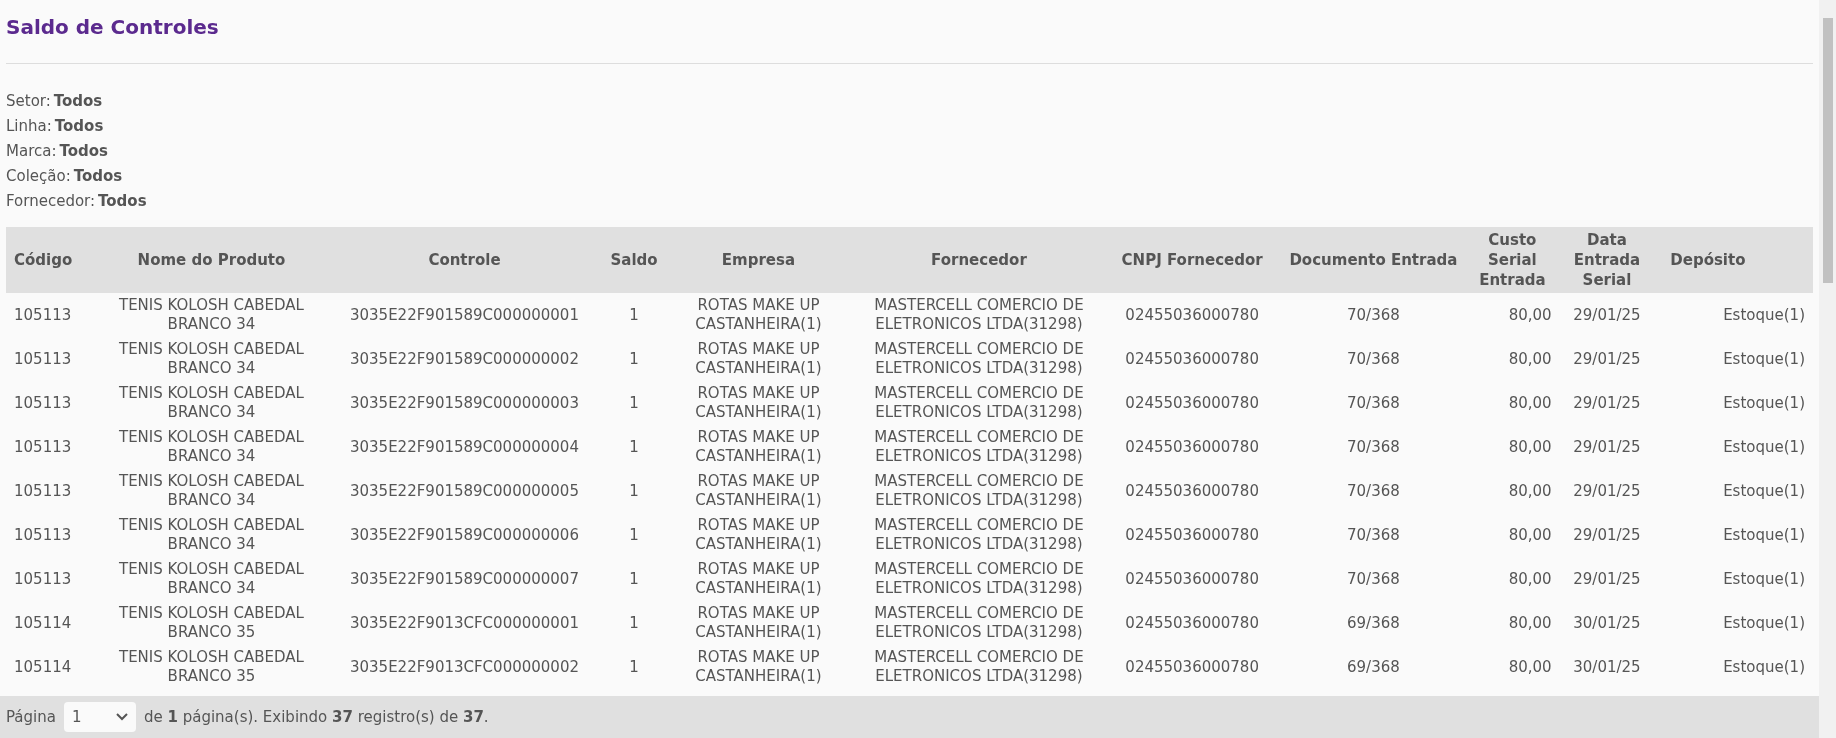 This screenshot has width=1836, height=738. What do you see at coordinates (464, 403) in the screenshot?
I see `table-cell: 3035E22F901589C000000003` at bounding box center [464, 403].